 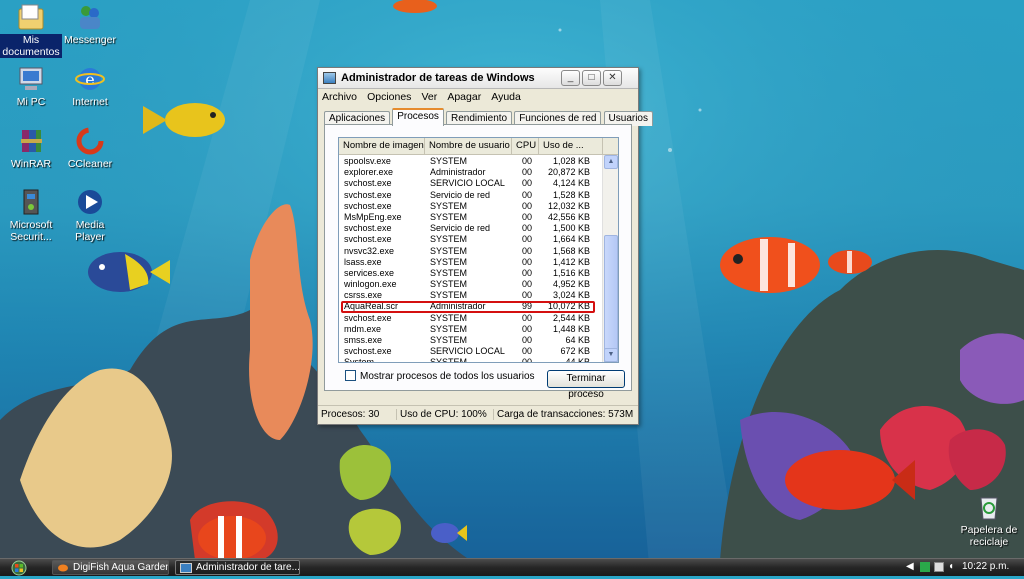 I want to click on start-button, so click(x=19, y=568).